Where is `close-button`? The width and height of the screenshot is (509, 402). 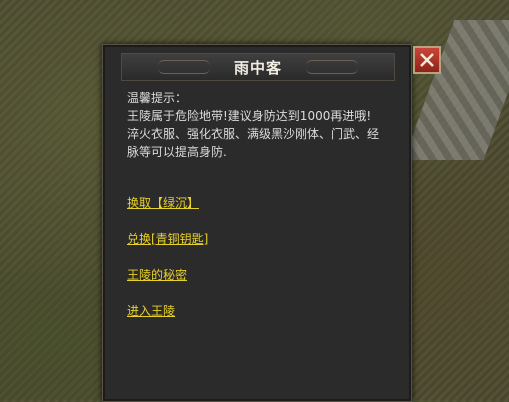
close-button is located at coordinates (427, 60).